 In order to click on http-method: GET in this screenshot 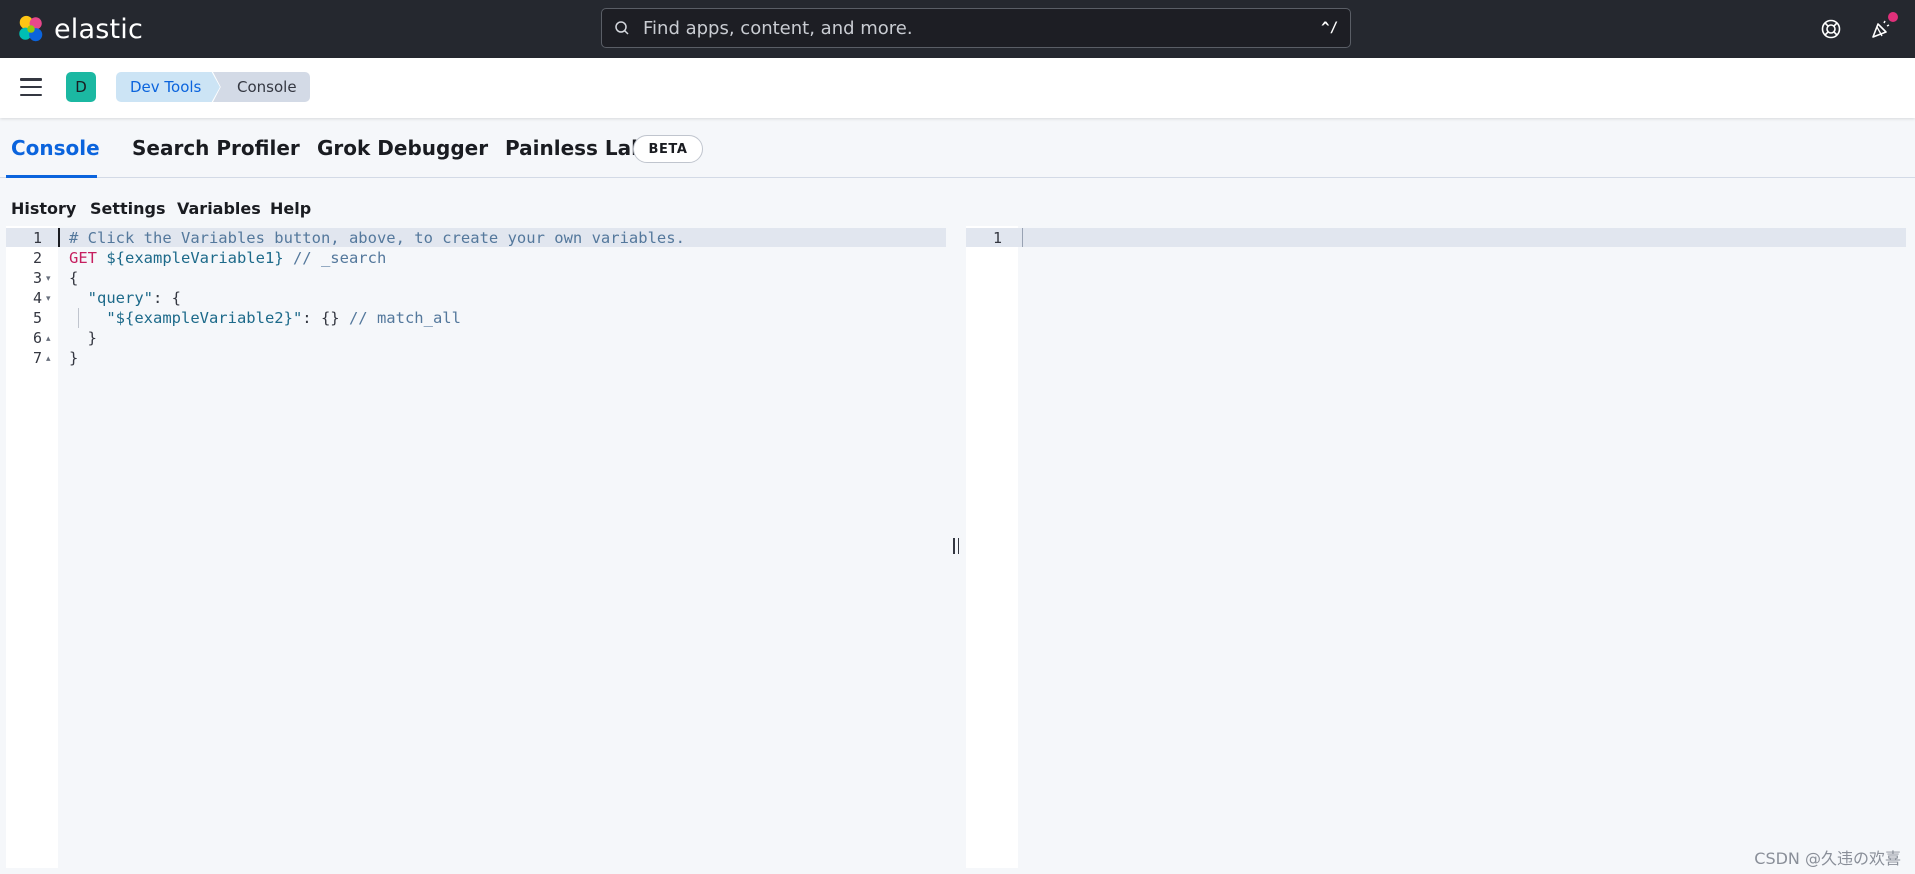, I will do `click(83, 258)`.